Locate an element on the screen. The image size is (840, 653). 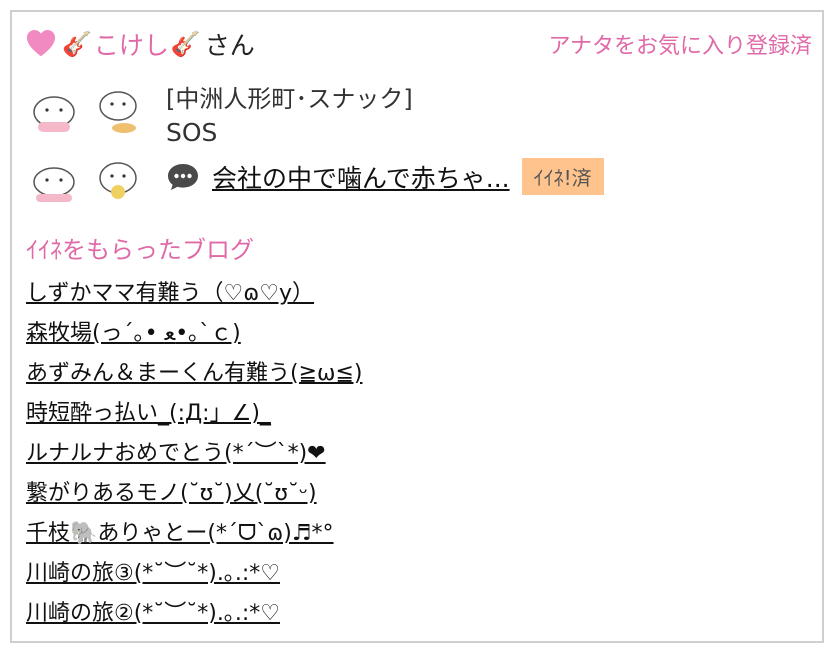
favorite-status-link: アナタをお気に入り登録済 is located at coordinates (680, 44).